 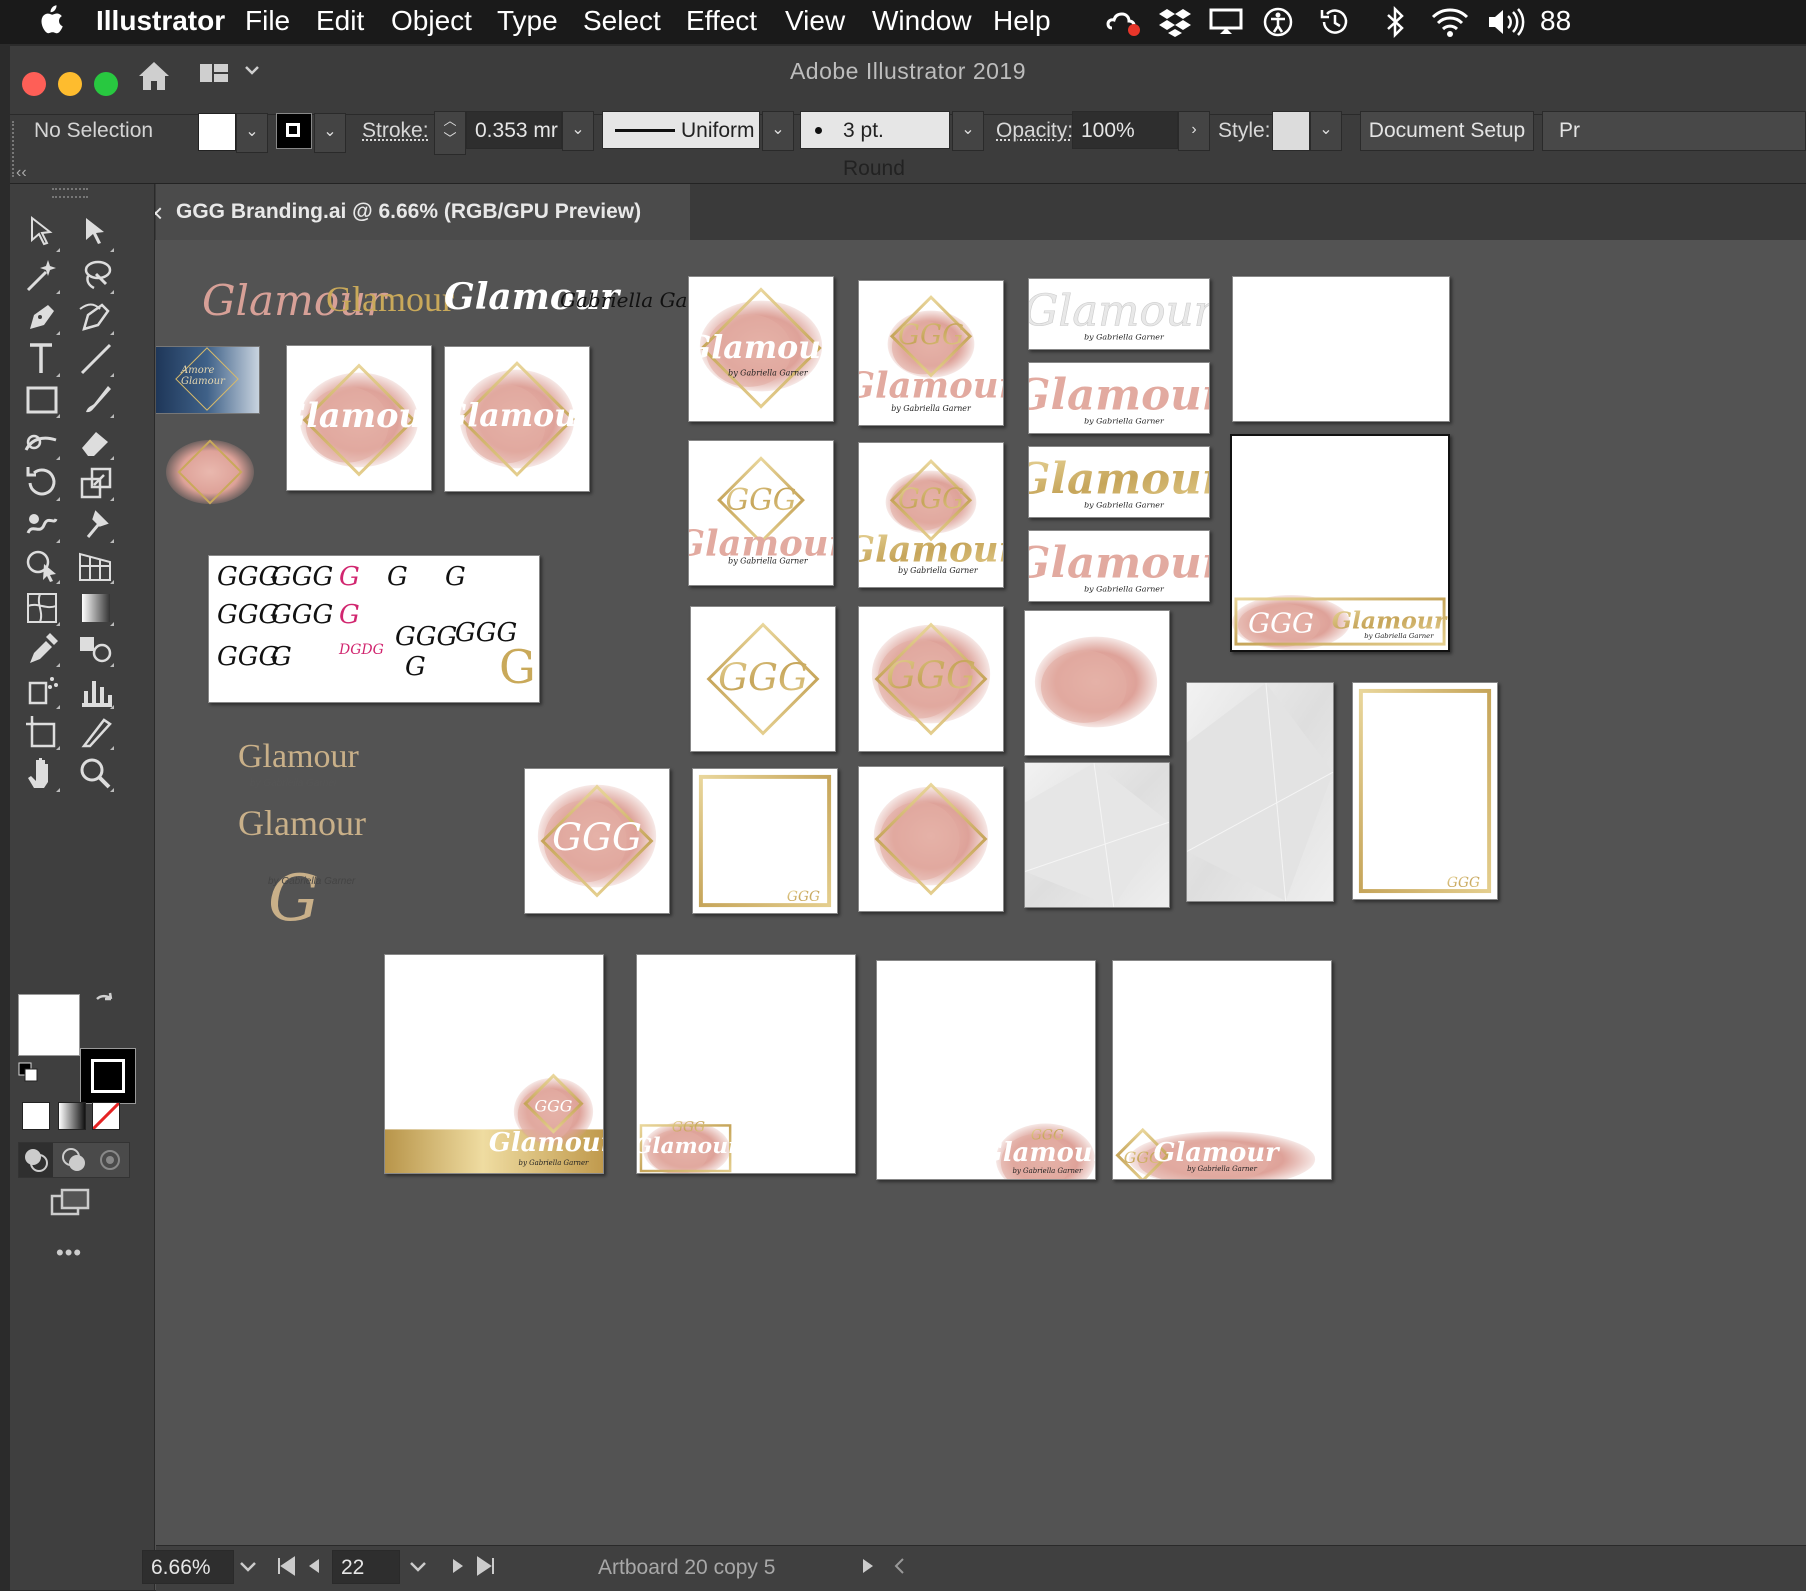 What do you see at coordinates (931, 679) in the screenshot?
I see `artboard-logo-sq-6: GGG` at bounding box center [931, 679].